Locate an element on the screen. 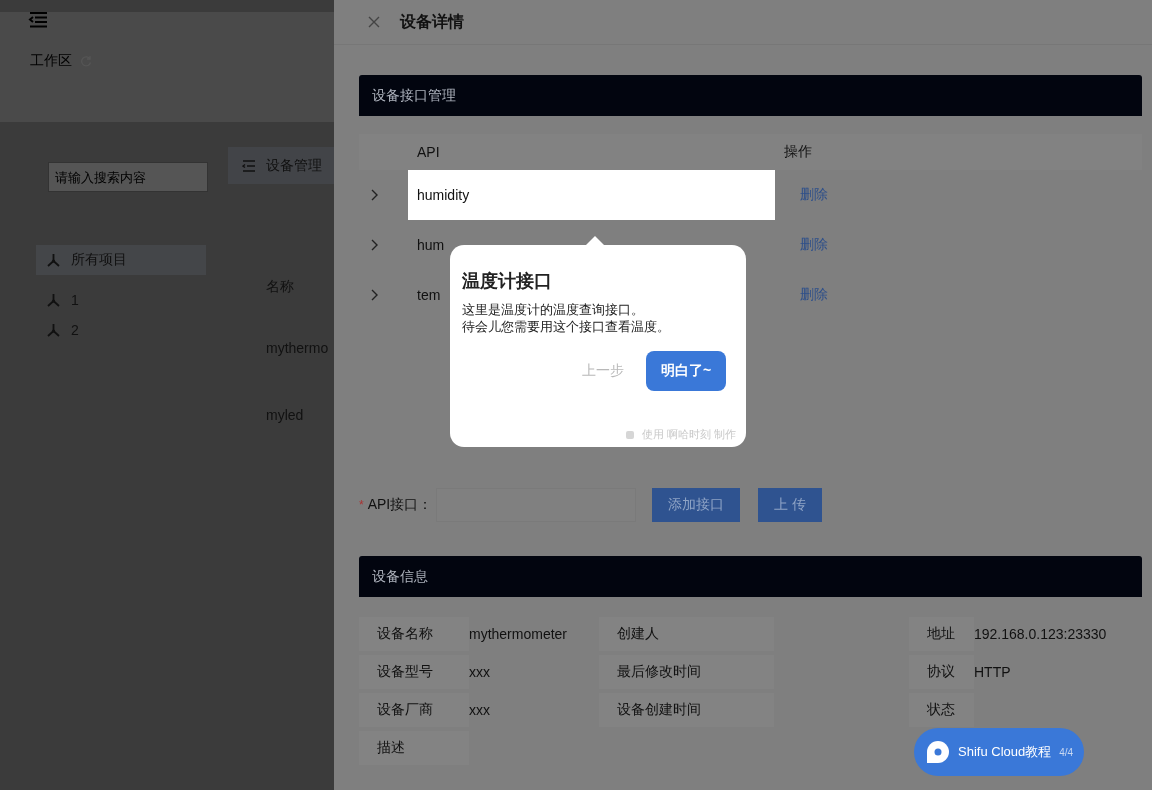 The image size is (1152, 790). column-header: API is located at coordinates (429, 152).